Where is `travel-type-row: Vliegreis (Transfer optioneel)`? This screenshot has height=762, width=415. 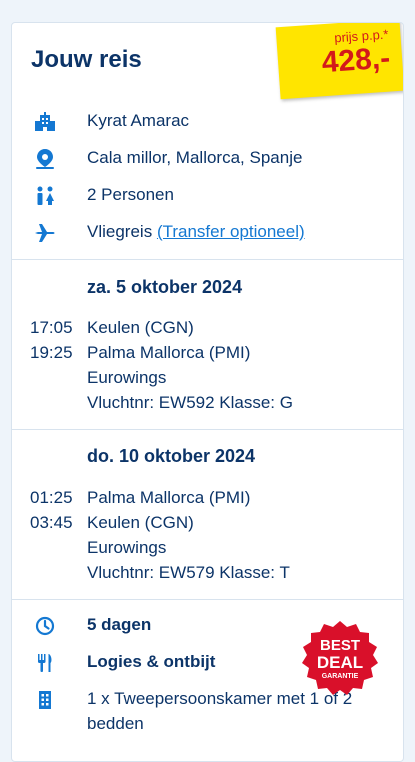
travel-type-row: Vliegreis (Transfer optioneel) is located at coordinates (207, 232).